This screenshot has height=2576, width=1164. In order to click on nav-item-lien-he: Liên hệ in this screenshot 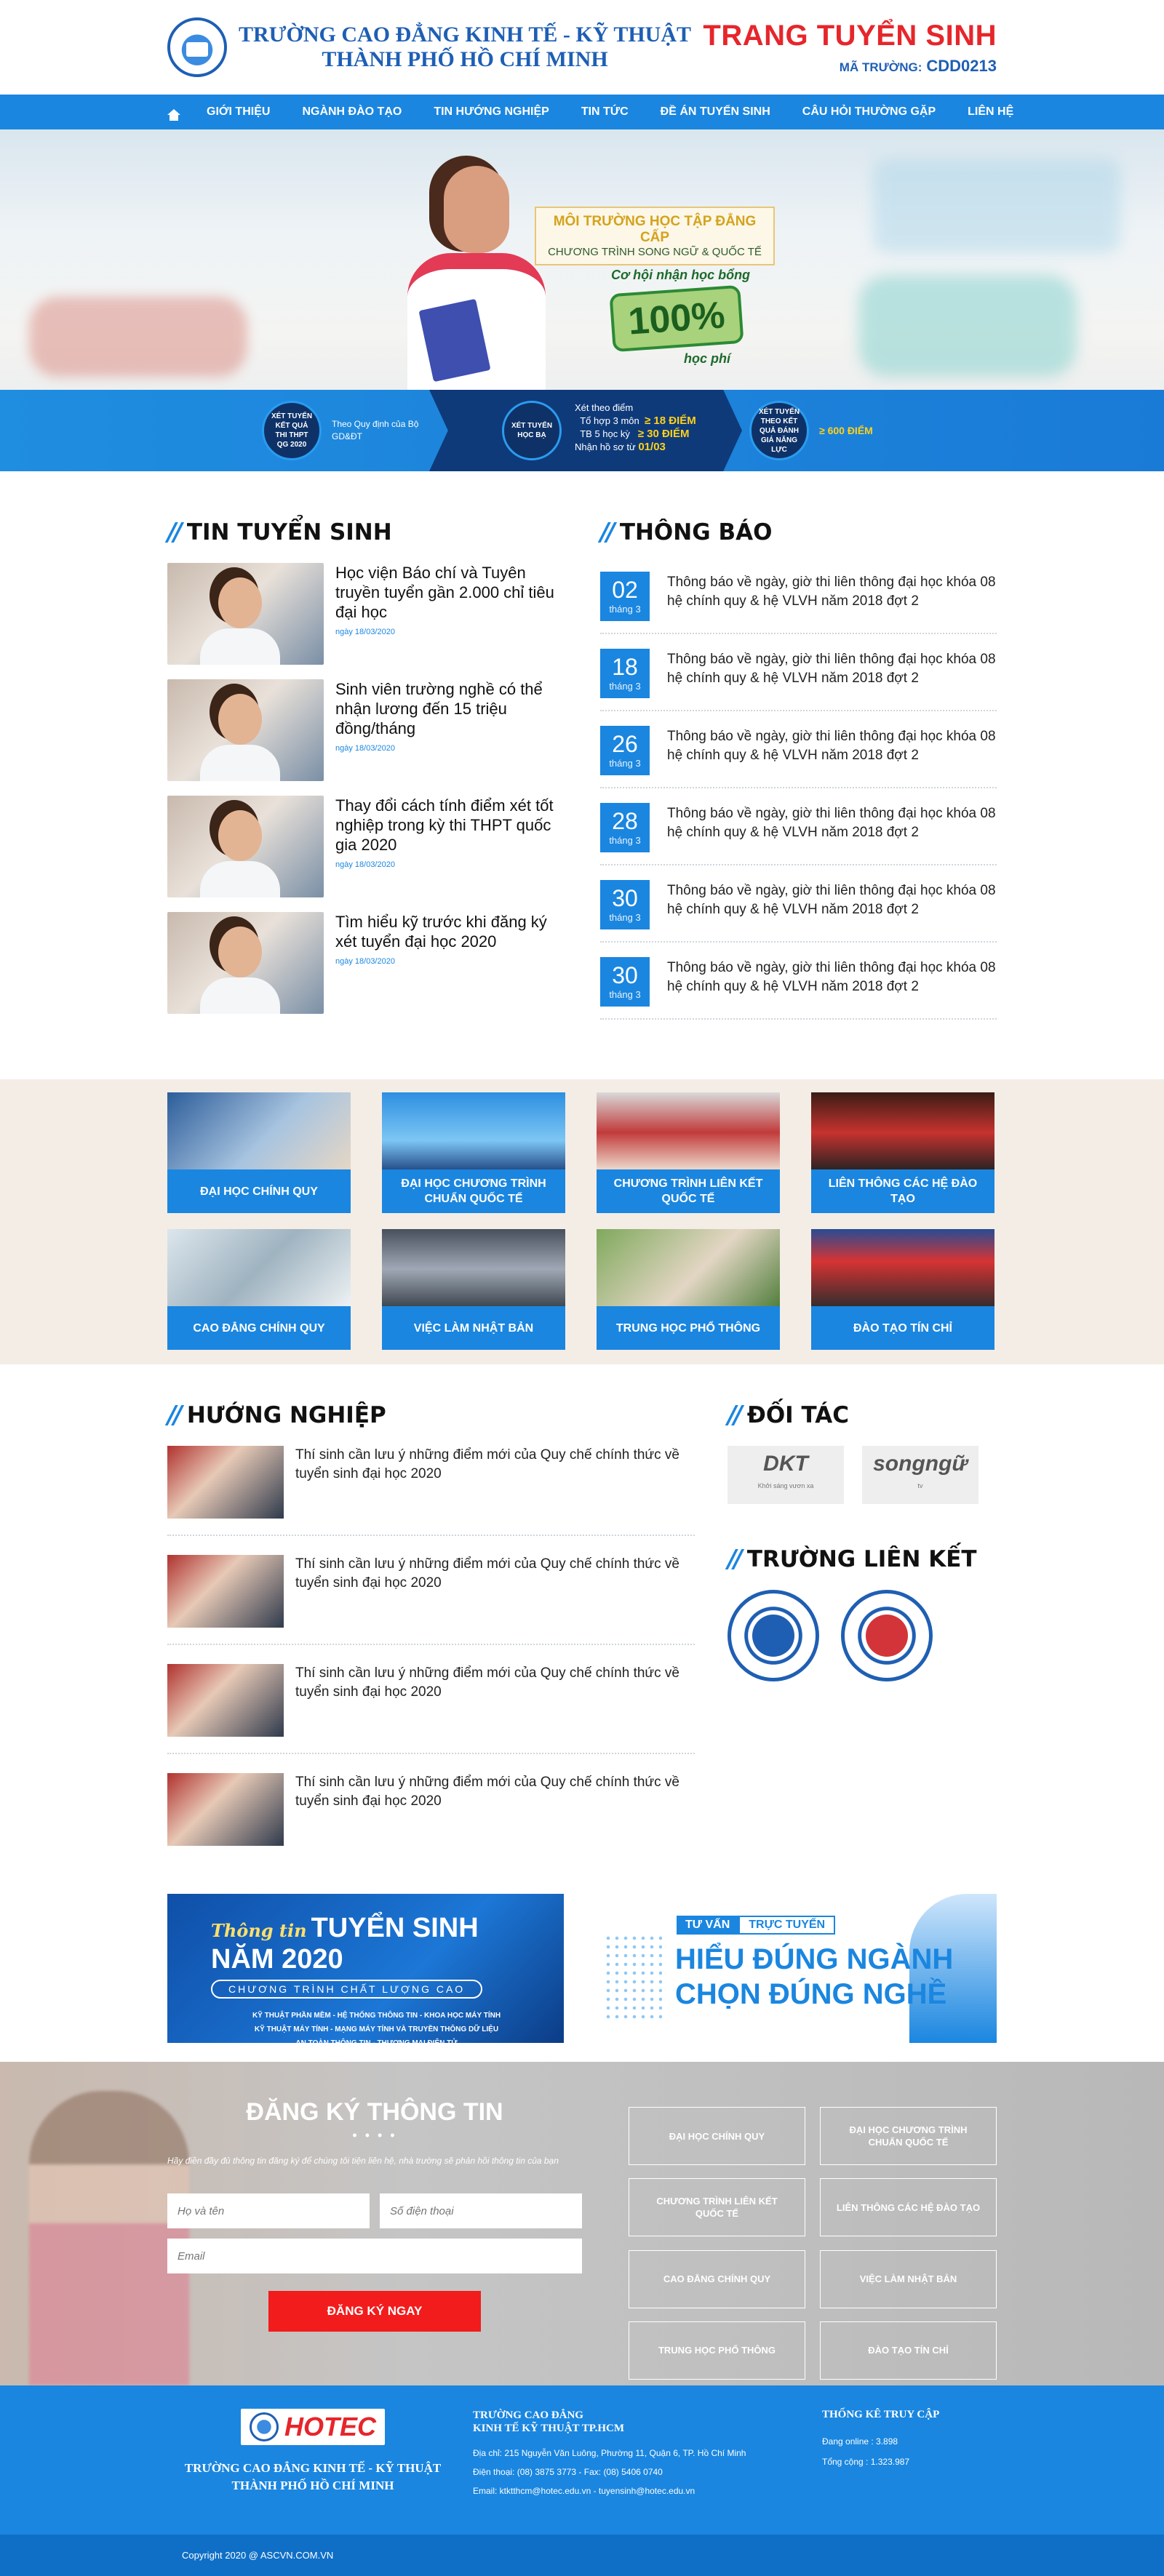, I will do `click(990, 112)`.